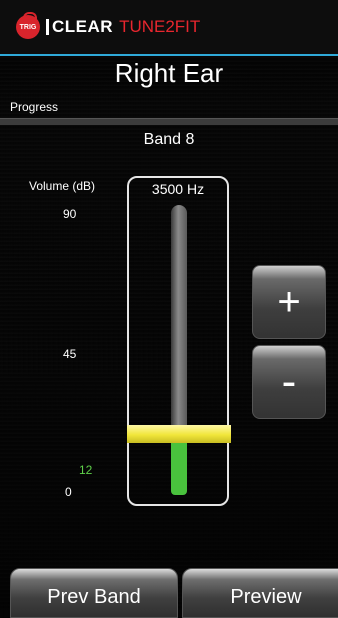 Image resolution: width=338 pixels, height=618 pixels. I want to click on frequency-label: 3500 Hz, so click(178, 189).